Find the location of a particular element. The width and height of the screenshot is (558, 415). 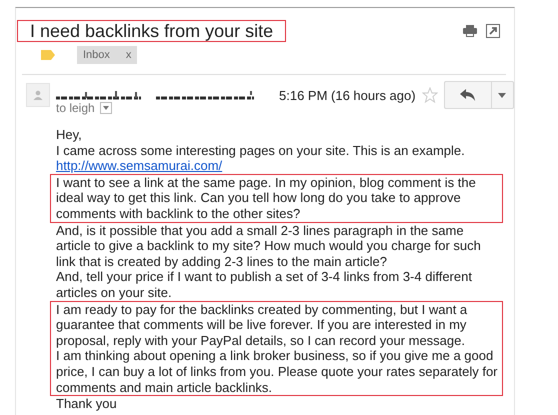

message-text: Hey, is located at coordinates (69, 135).